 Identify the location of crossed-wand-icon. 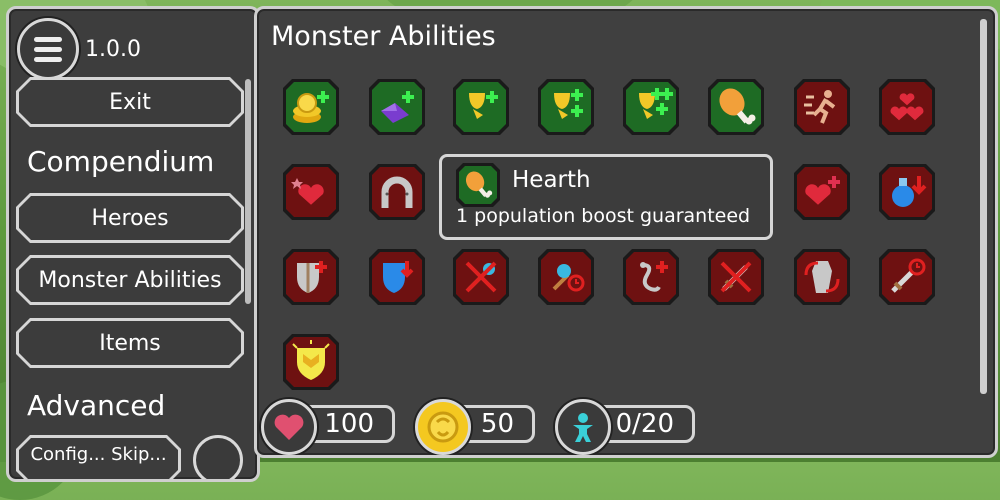
(481, 277).